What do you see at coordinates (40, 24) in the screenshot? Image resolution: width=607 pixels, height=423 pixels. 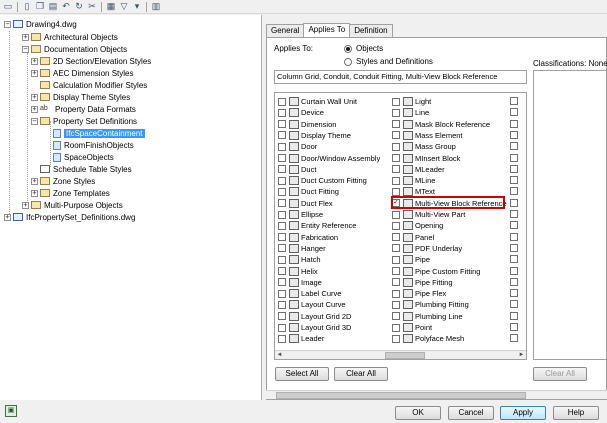 I see `tree-item-drawing4: − Drawing4.dwg` at bounding box center [40, 24].